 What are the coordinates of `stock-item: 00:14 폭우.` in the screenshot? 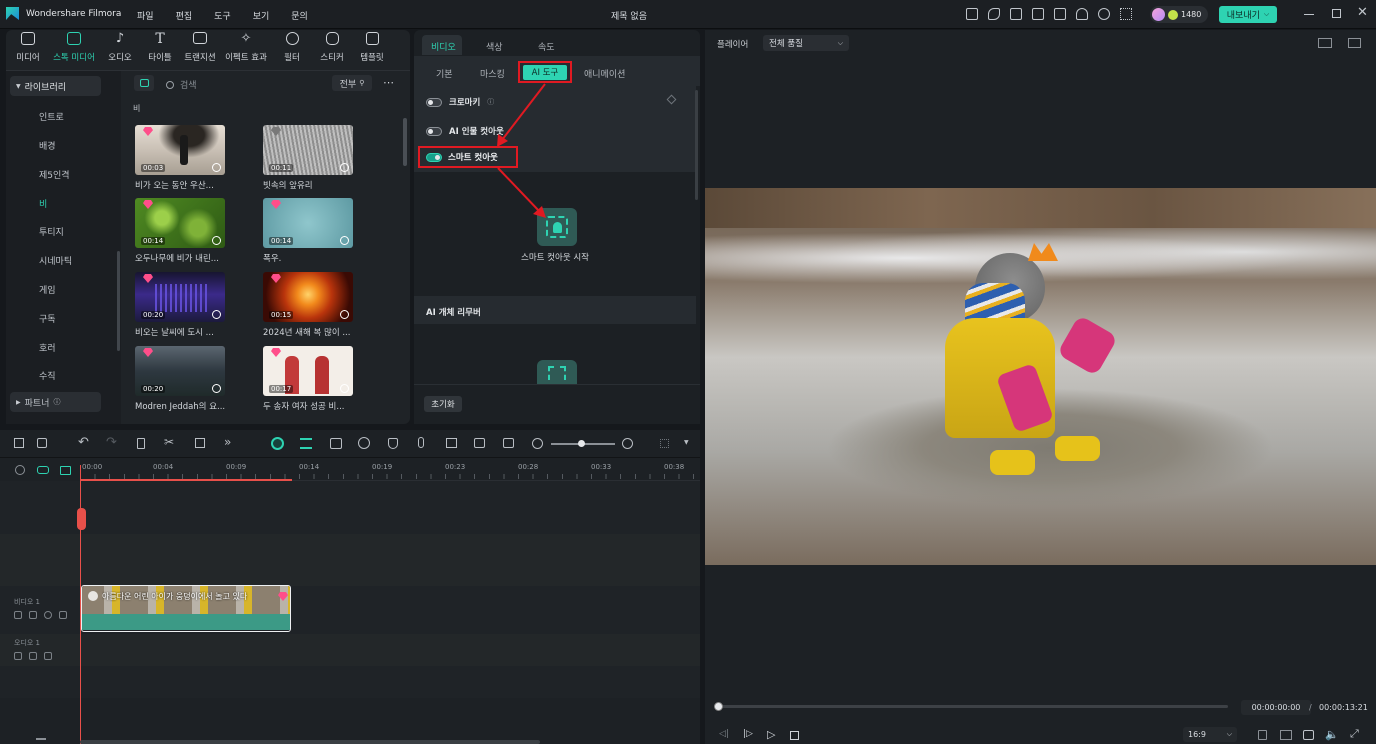 It's located at (309, 231).